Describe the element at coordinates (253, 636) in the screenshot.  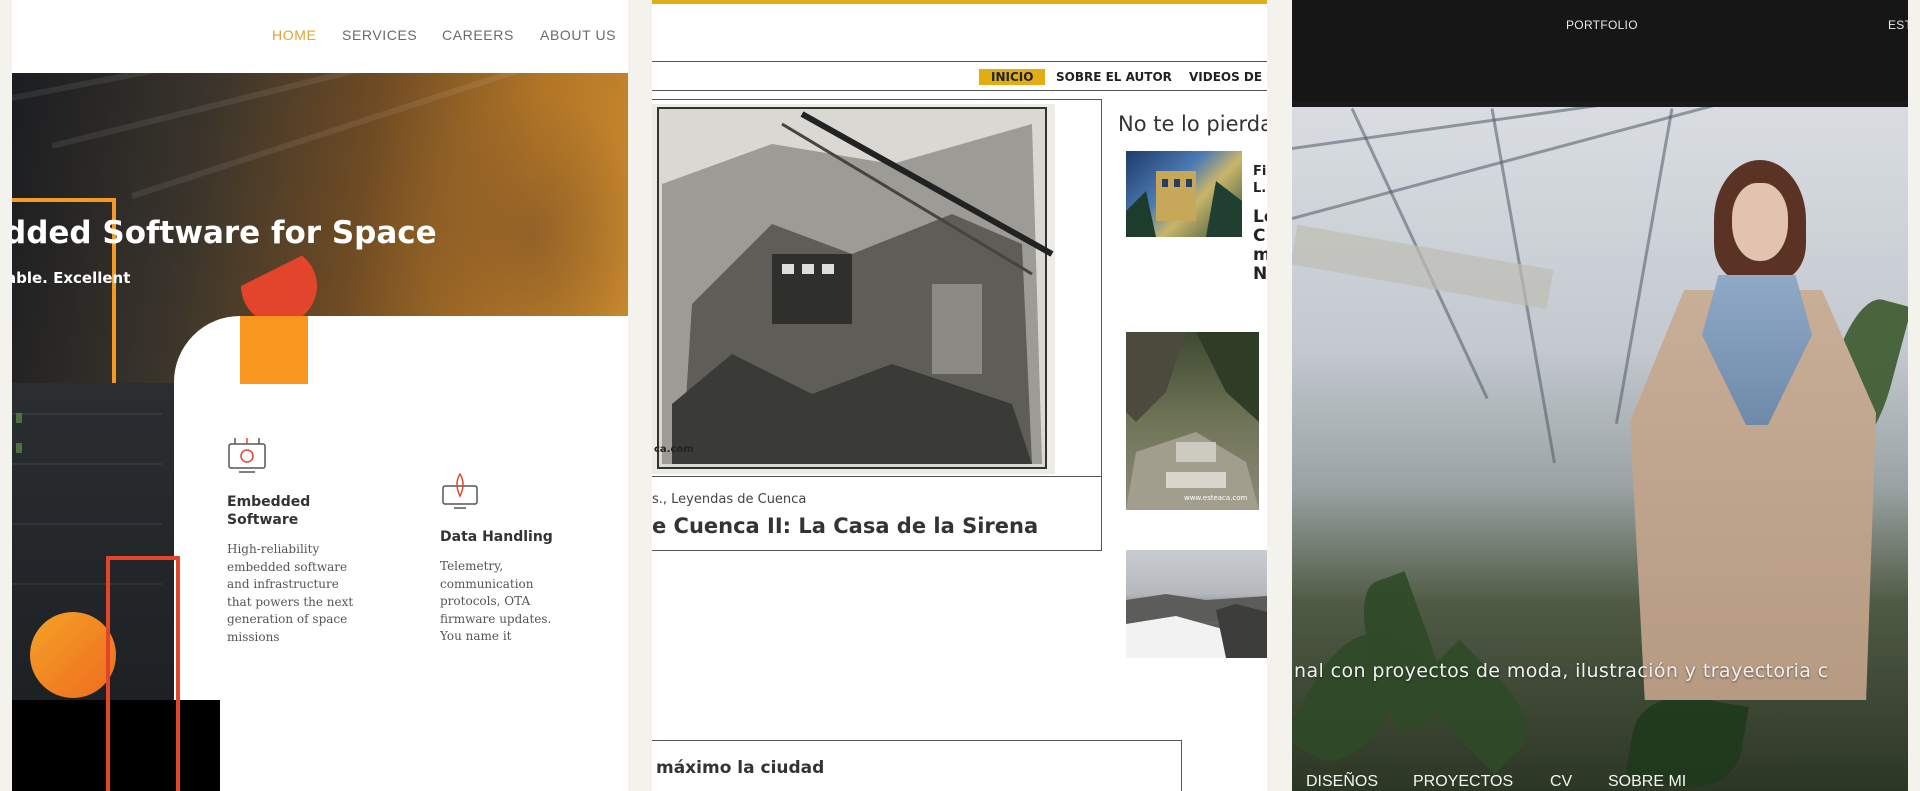
I see `desc-line: missions` at that location.